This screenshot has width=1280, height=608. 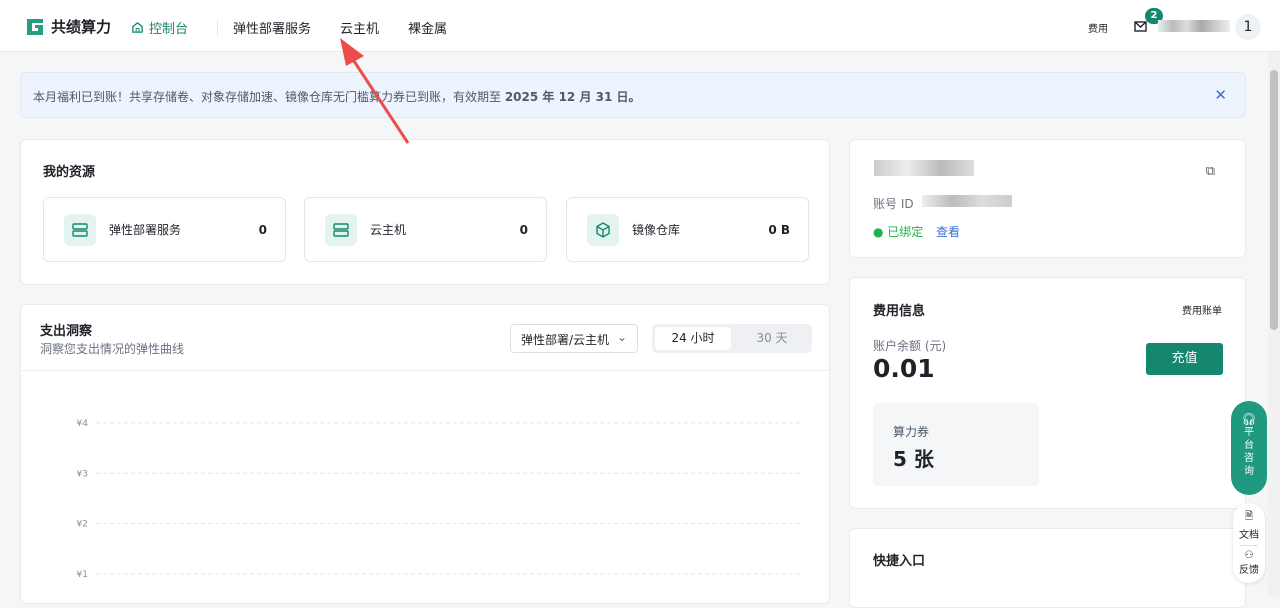 I want to click on resource-image-repo: 镜像仓库 0 B, so click(x=687, y=229).